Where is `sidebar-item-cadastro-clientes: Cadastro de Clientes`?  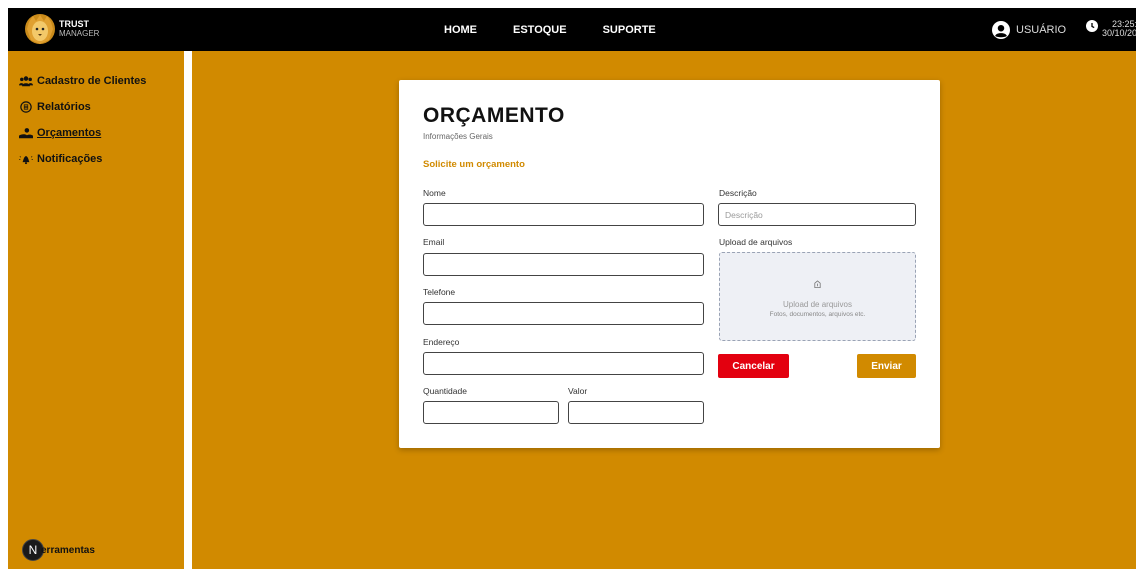 sidebar-item-cadastro-clientes: Cadastro de Clientes is located at coordinates (82, 81).